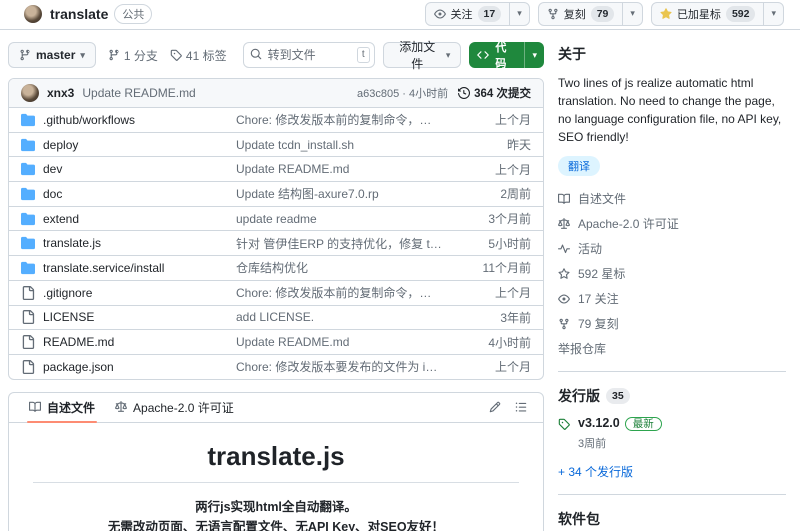 The width and height of the screenshot is (800, 531). I want to click on repo-title: translate, so click(79, 14).